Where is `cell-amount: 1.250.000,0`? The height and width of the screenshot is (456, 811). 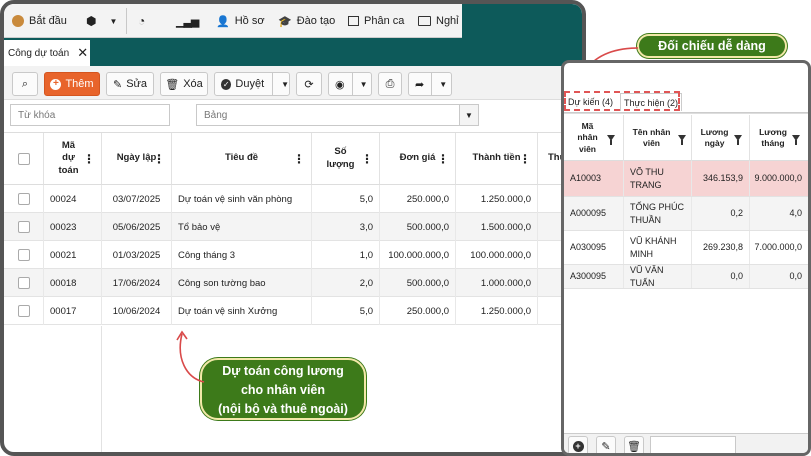 cell-amount: 1.250.000,0 is located at coordinates (497, 199).